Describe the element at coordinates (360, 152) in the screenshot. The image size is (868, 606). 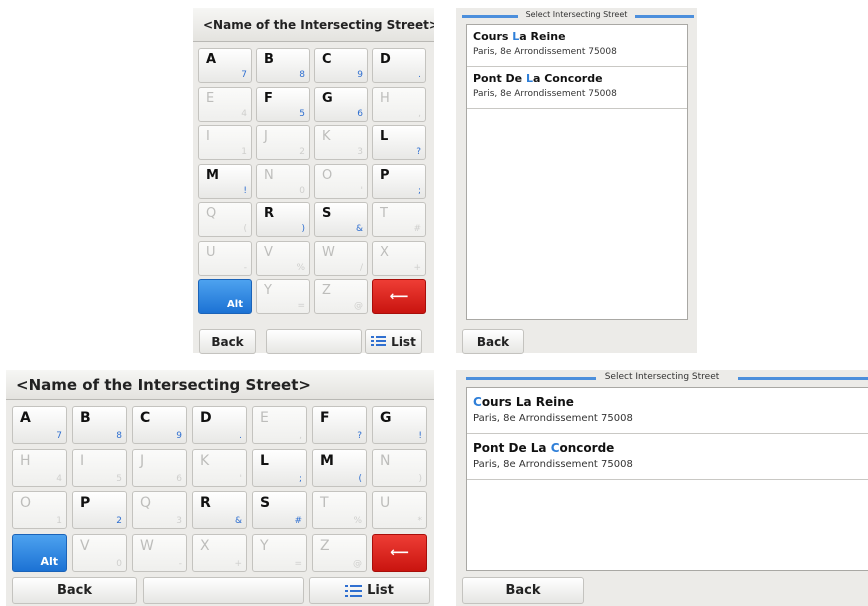
I see `key-symbol: 3` at that location.